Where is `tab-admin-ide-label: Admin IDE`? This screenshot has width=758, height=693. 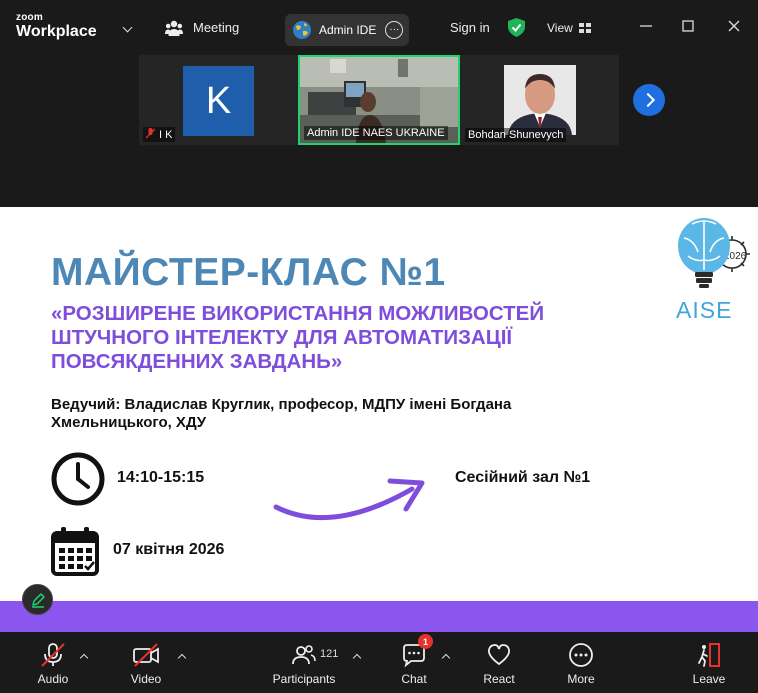 tab-admin-ide-label: Admin IDE is located at coordinates (348, 30).